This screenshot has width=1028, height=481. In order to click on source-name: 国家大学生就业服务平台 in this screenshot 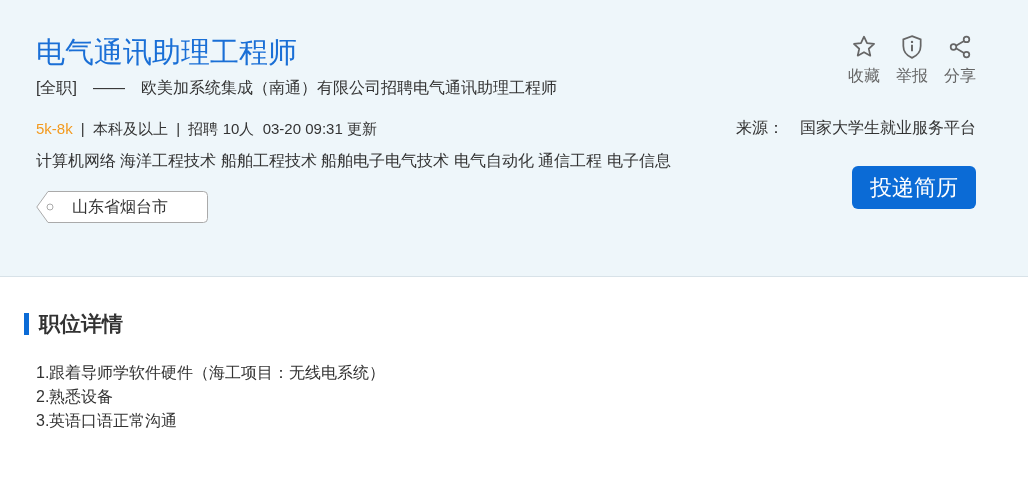, I will do `click(888, 128)`.